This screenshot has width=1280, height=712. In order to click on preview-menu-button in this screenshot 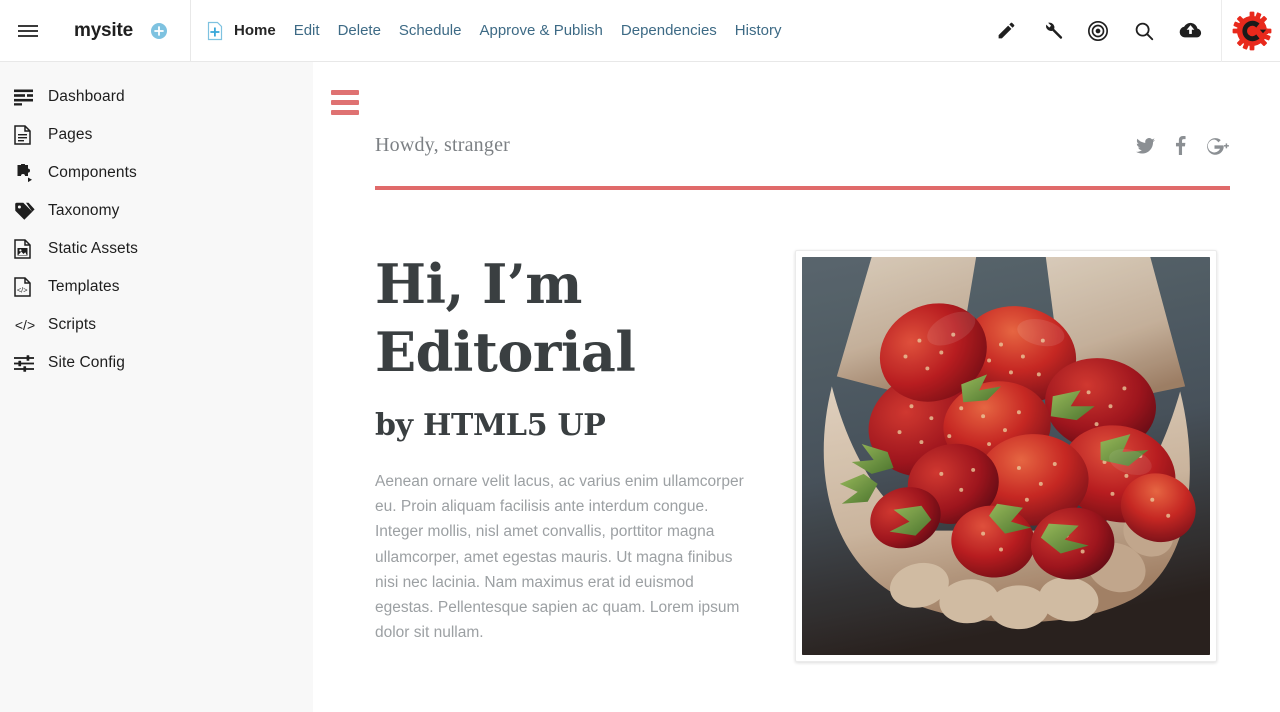, I will do `click(345, 105)`.